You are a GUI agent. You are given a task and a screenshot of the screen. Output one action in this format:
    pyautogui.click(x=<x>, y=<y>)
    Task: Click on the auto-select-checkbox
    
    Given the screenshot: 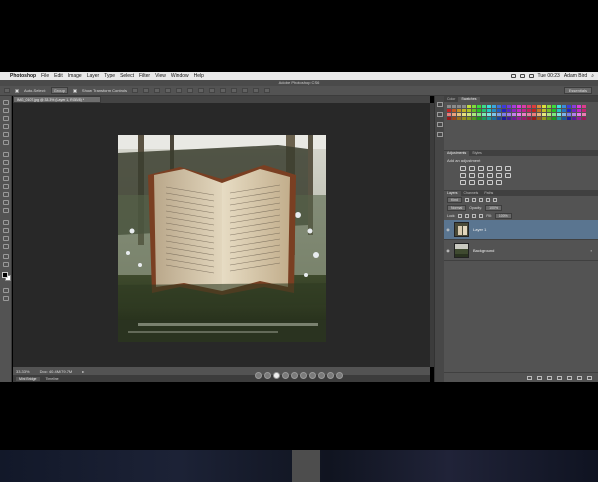 What is the action you would take?
    pyautogui.click(x=17, y=90)
    